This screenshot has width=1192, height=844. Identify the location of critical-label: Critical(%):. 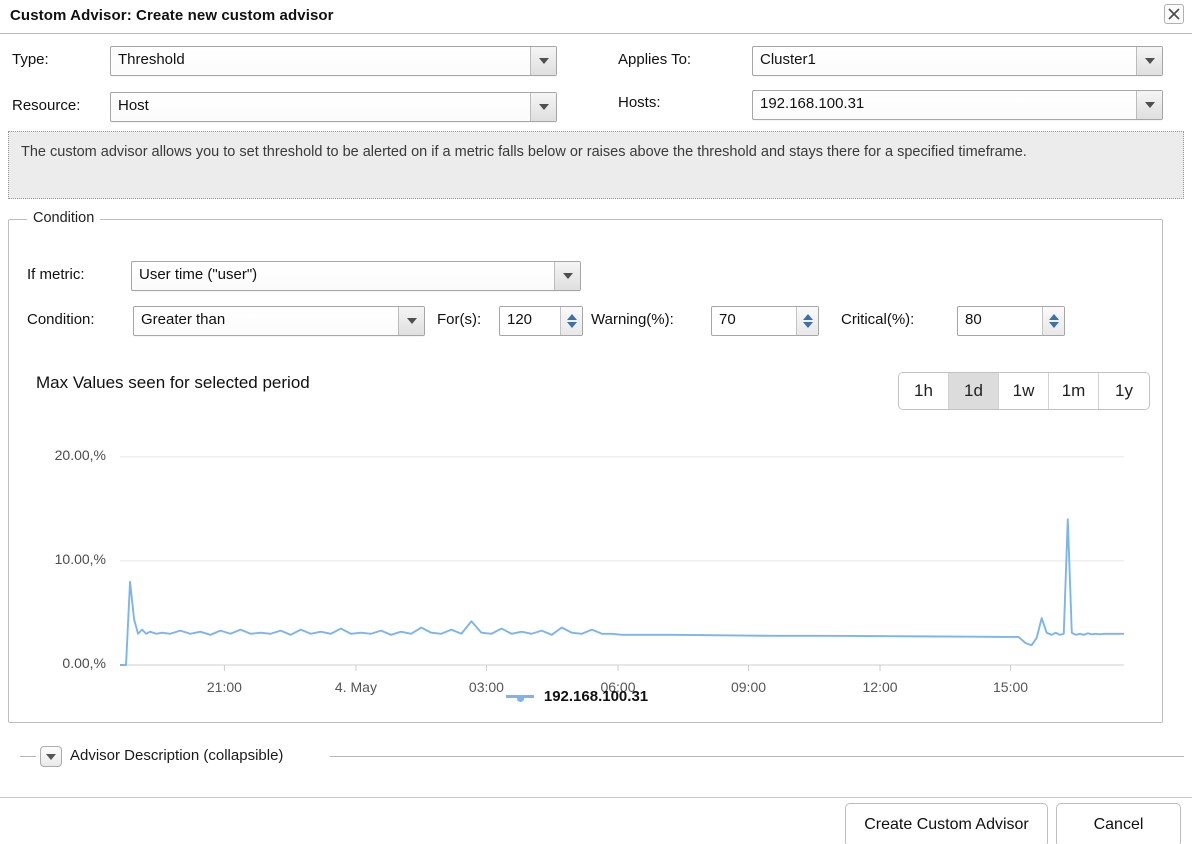
(878, 319).